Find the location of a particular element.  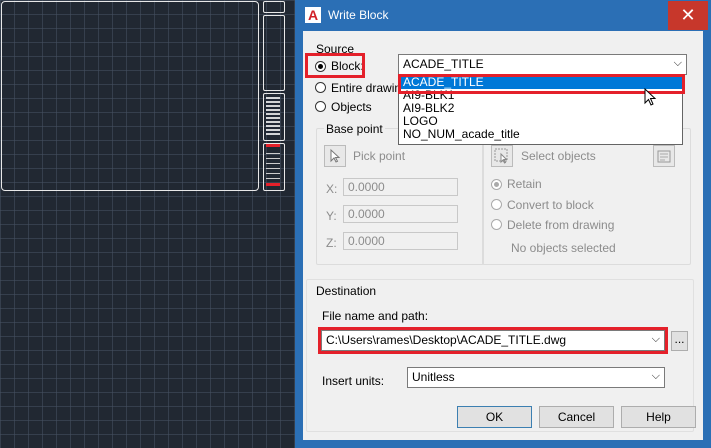

objects-radio is located at coordinates (320, 106).